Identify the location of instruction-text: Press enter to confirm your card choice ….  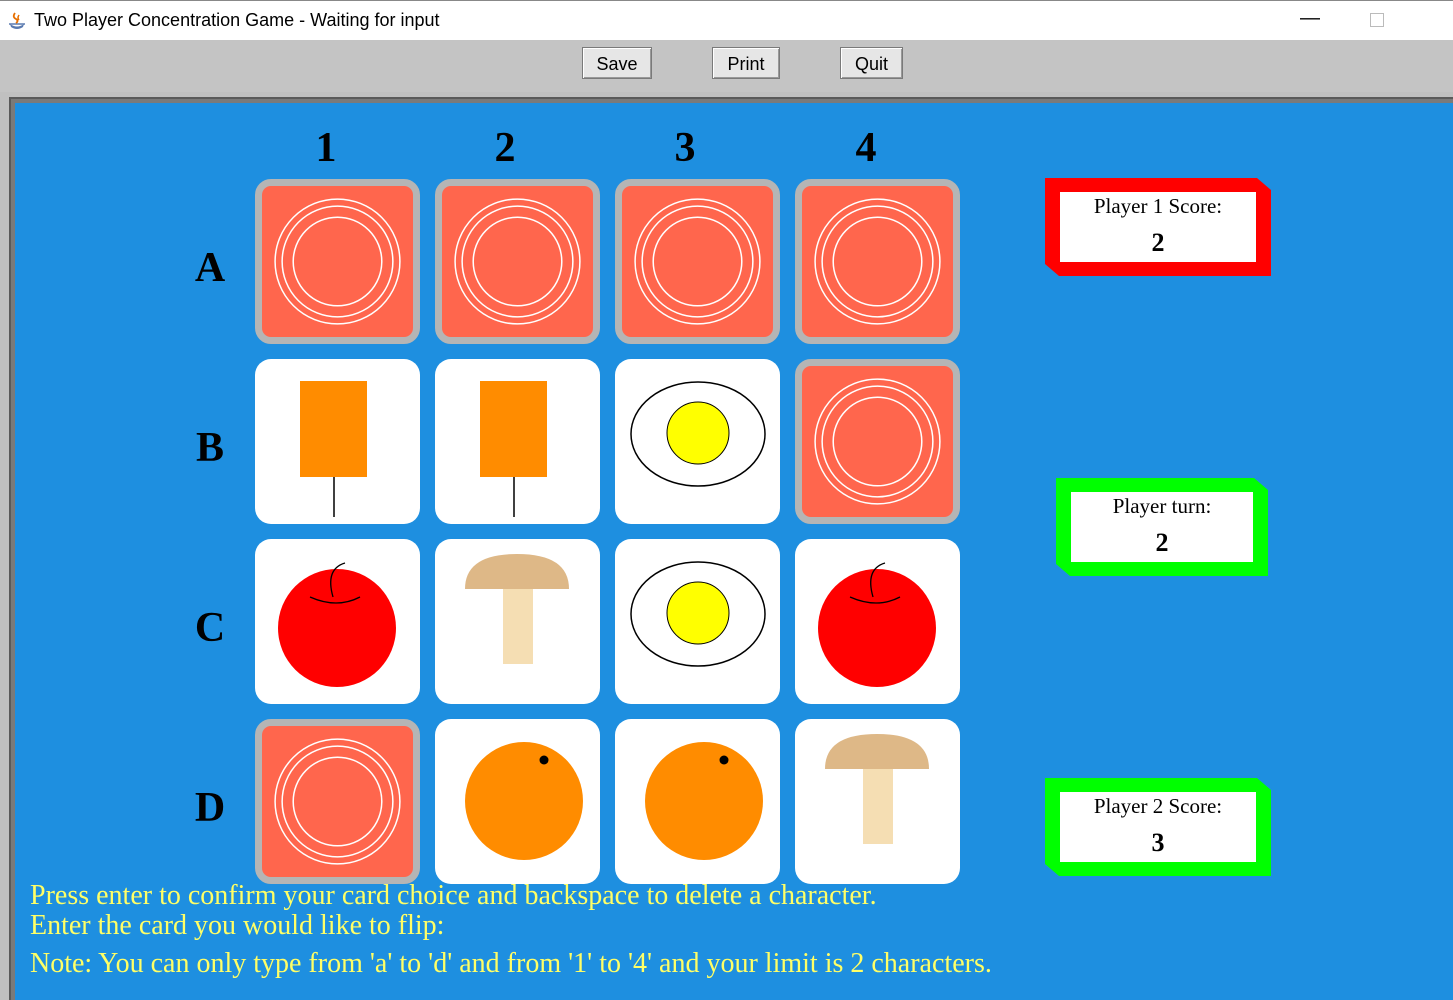
(453, 895).